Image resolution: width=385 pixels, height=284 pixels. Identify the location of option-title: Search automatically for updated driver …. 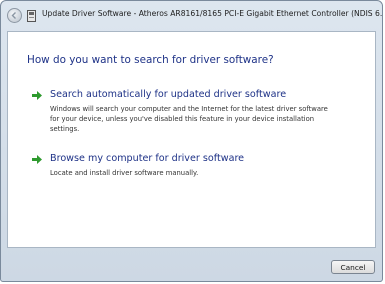
(168, 94).